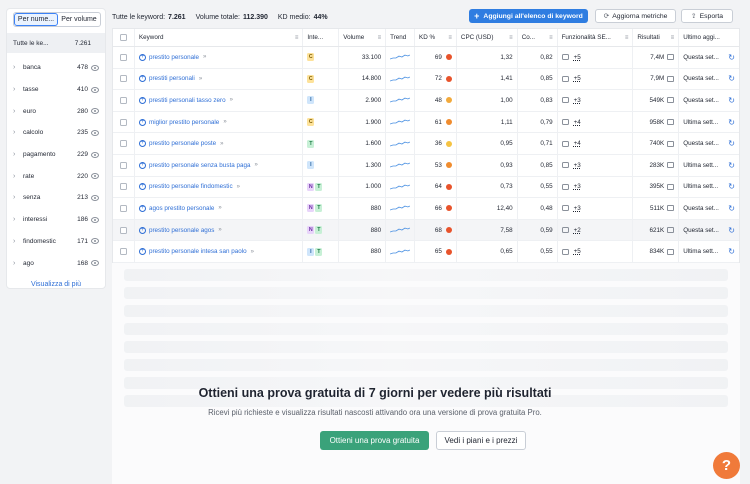 The height and width of the screenshot is (484, 750). What do you see at coordinates (374, 440) in the screenshot?
I see `start-free-trial-button: Ottieni una prova gratuita` at bounding box center [374, 440].